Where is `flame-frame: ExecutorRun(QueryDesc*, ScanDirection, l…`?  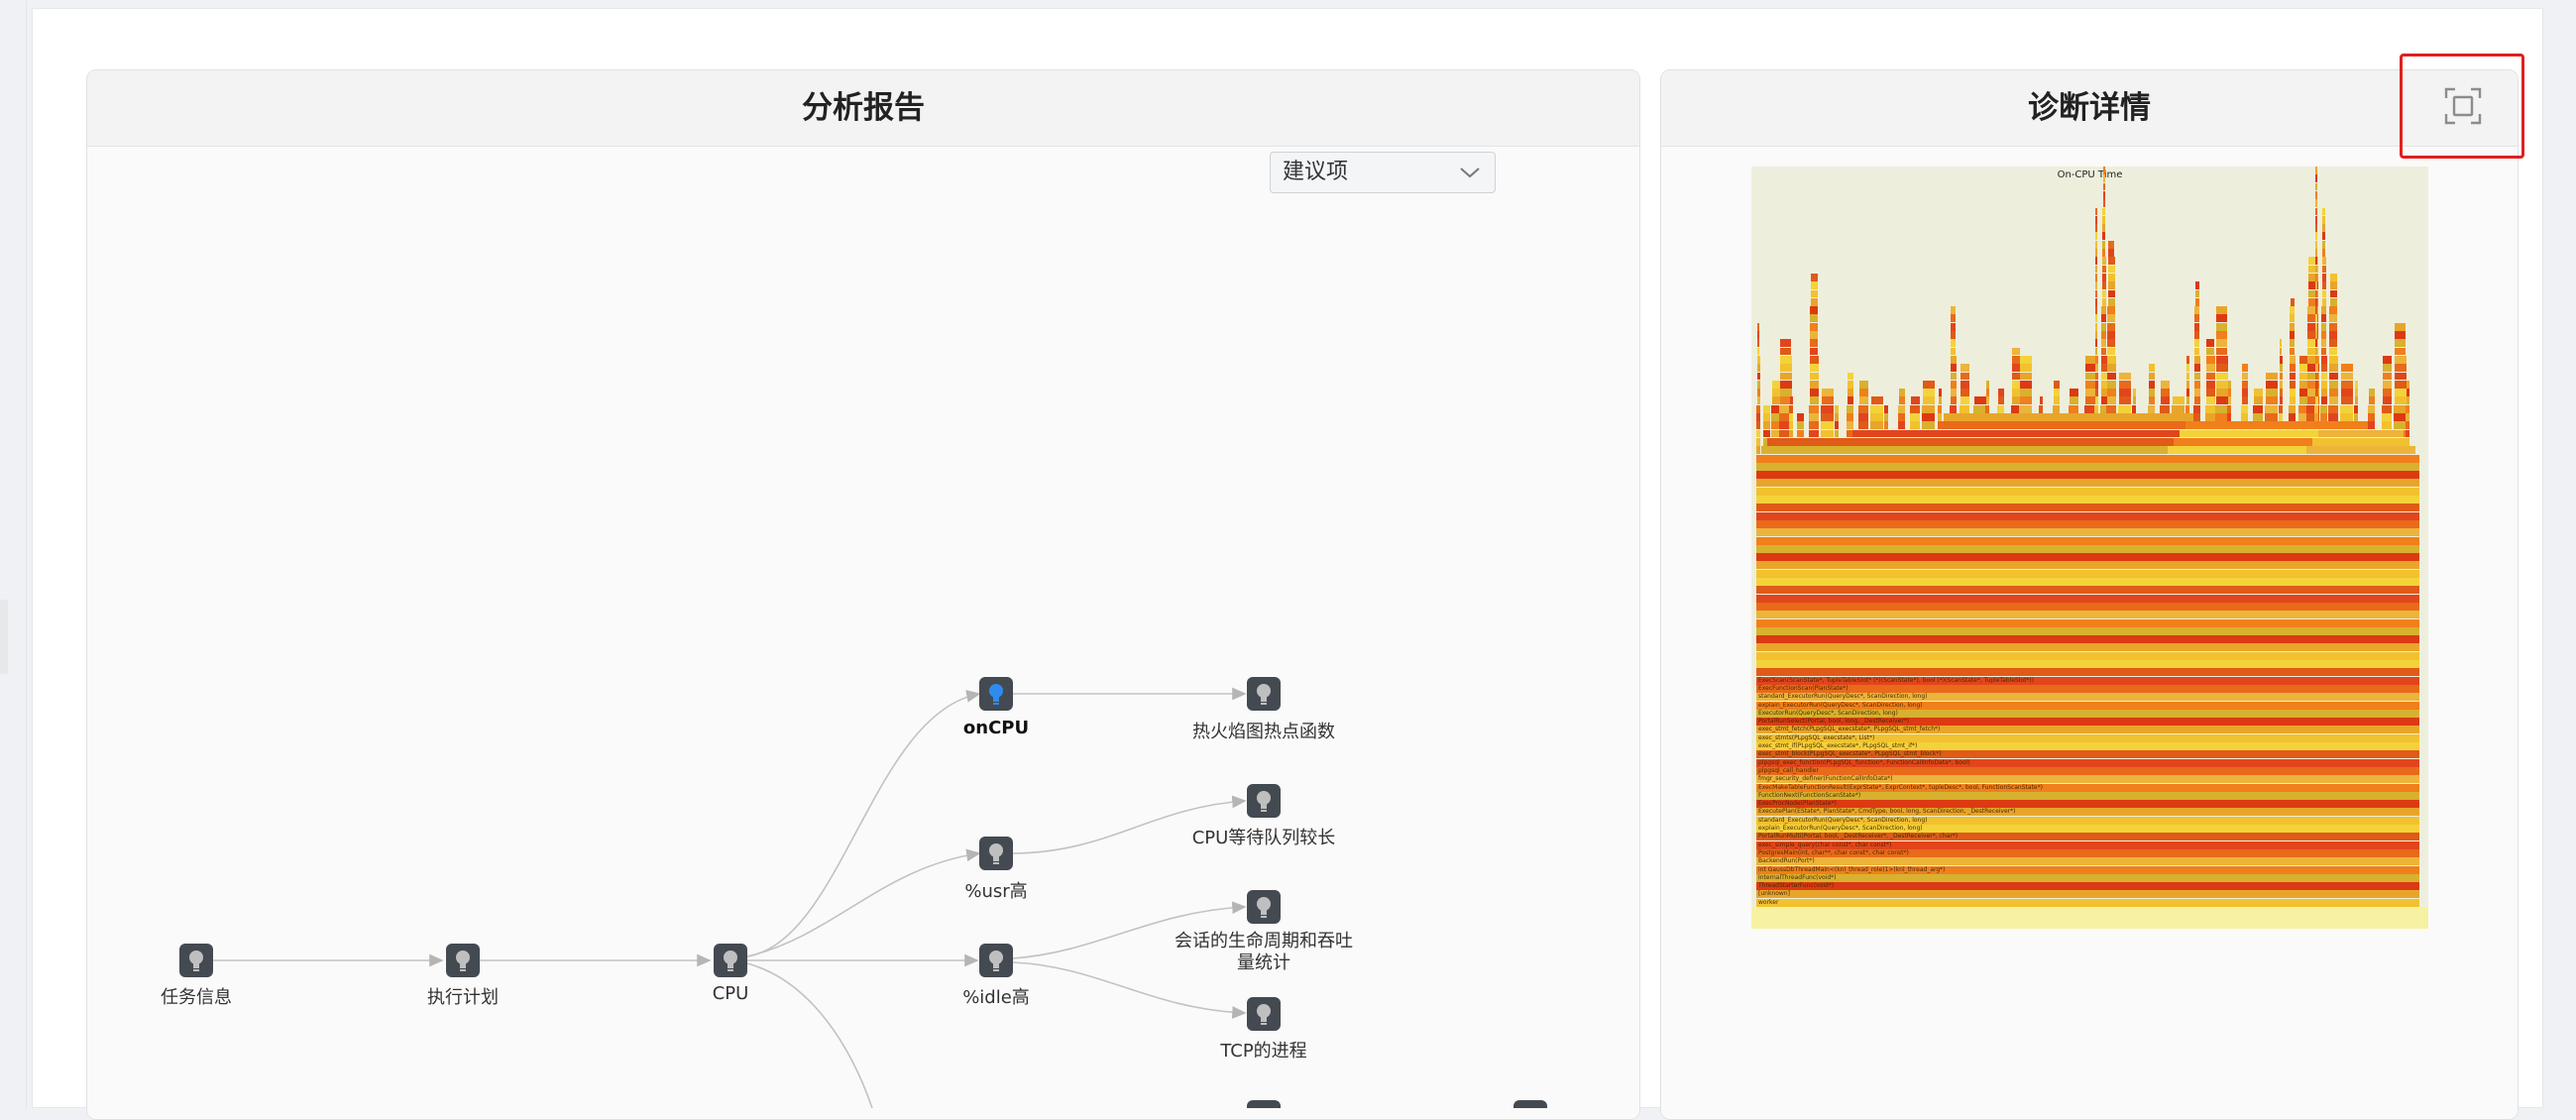
flame-frame: ExecutorRun(QueryDesc*, ScanDirection, l… is located at coordinates (2087, 713).